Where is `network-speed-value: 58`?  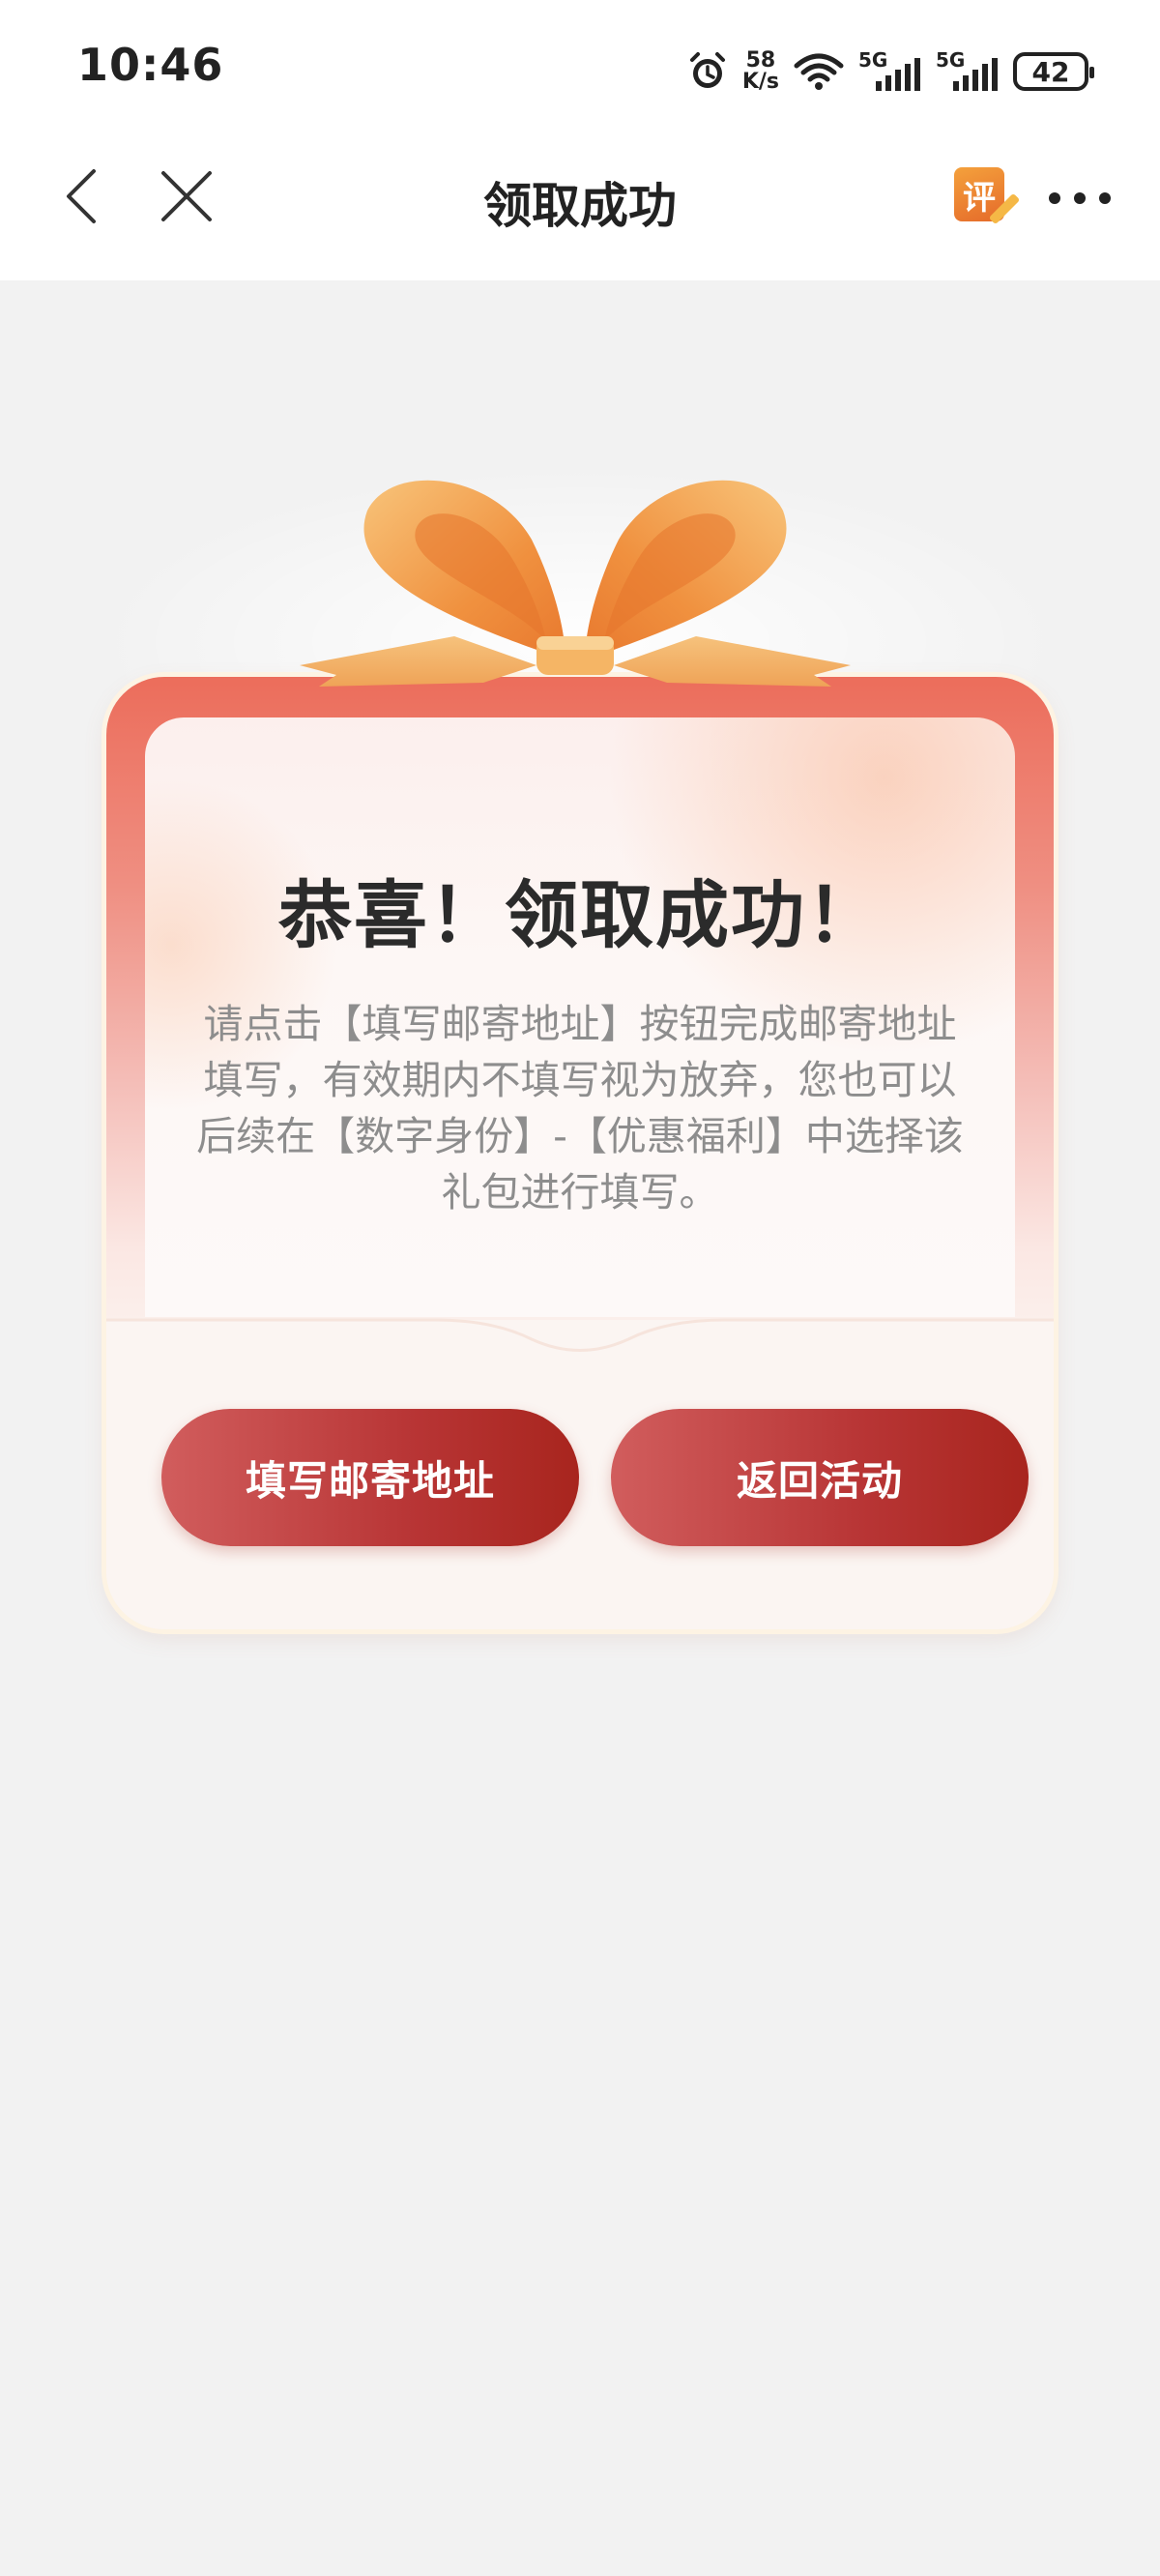
network-speed-value: 58 is located at coordinates (760, 60).